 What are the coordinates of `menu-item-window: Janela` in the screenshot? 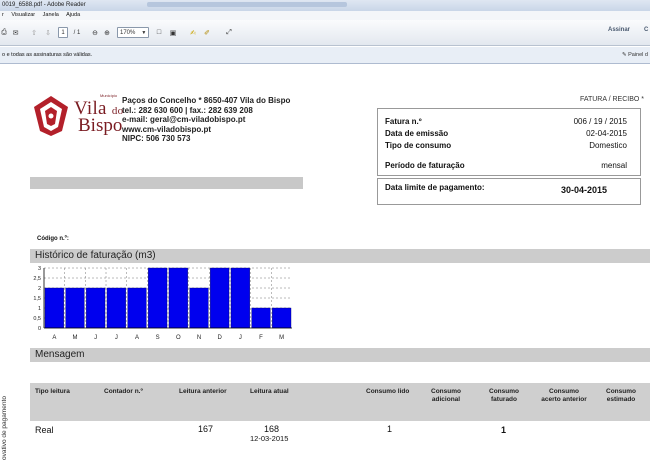 It's located at (51, 15).